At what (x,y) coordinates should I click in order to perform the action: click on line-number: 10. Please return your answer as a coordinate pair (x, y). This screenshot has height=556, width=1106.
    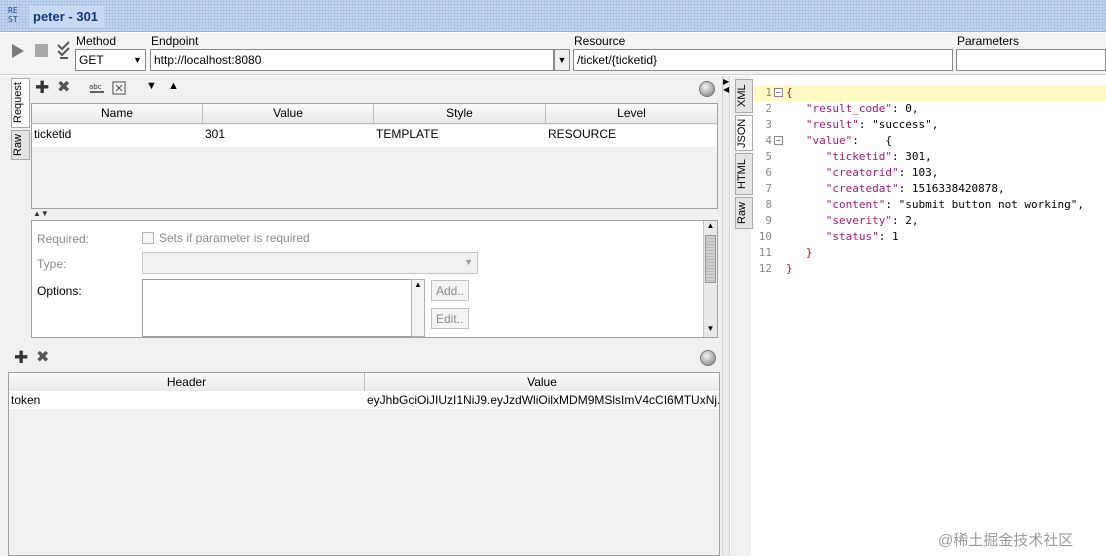
    Looking at the image, I should click on (765, 236).